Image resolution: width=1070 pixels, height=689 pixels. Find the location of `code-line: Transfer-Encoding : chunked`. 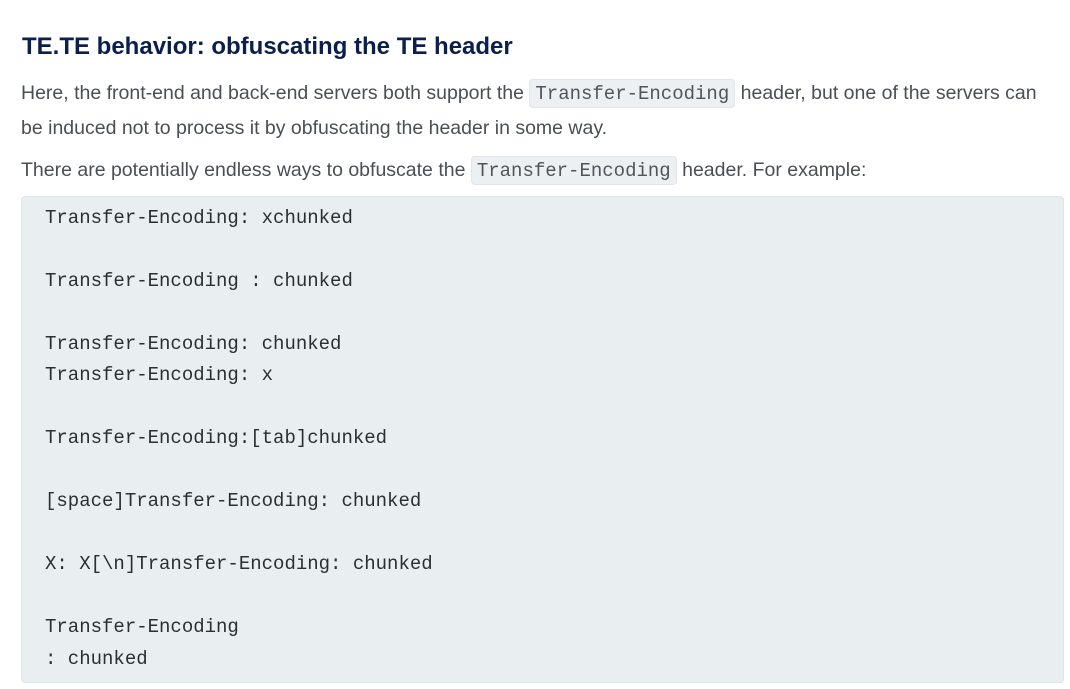

code-line: Transfer-Encoding : chunked is located at coordinates (199, 281).